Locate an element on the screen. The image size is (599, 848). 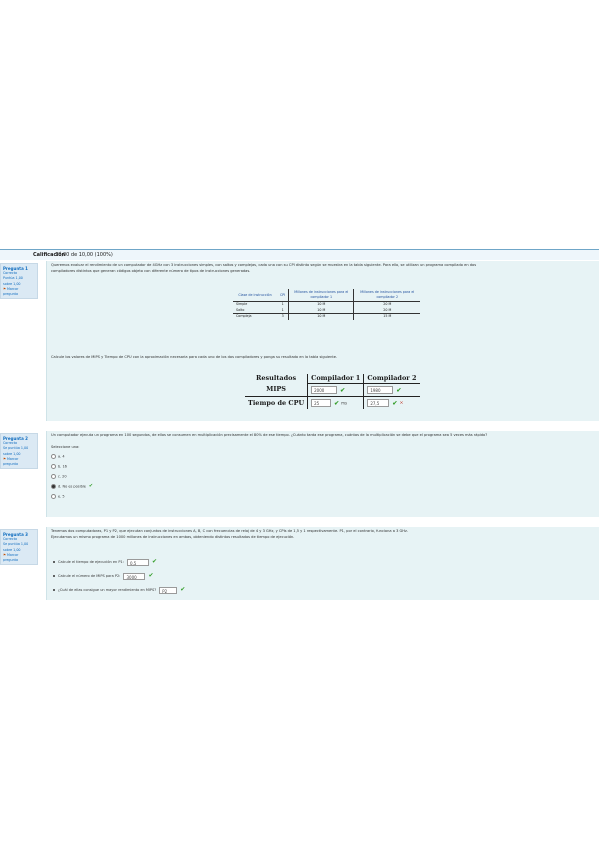
mips-compilador-1-input: 2000 is located at coordinates (324, 390).